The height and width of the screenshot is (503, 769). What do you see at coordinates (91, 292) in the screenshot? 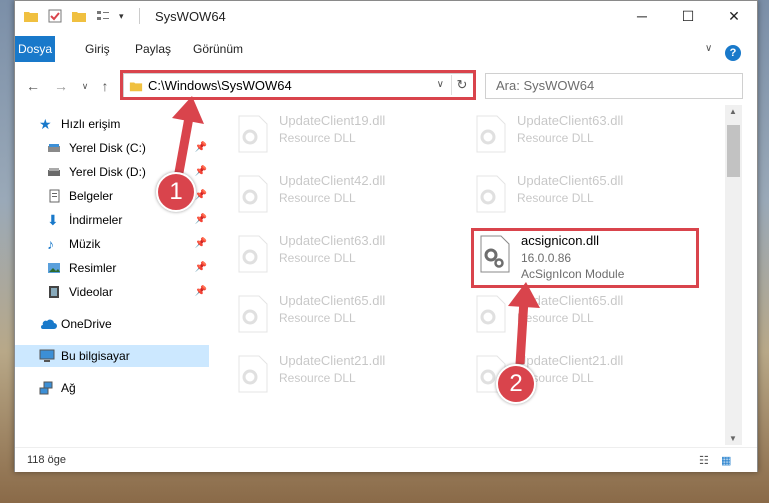
I see `sidebar-item-label: Videolar` at bounding box center [91, 292].